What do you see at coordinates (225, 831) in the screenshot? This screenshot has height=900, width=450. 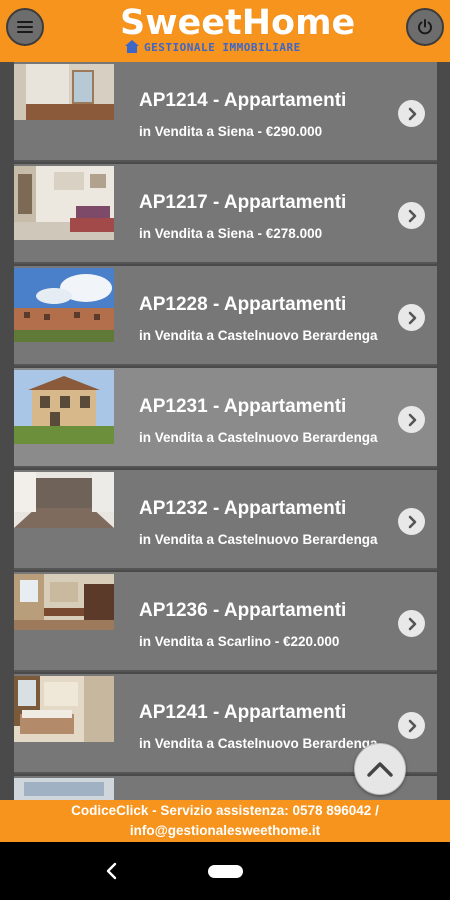 I see `footer-email-link: info@gestionalesweethome.it` at bounding box center [225, 831].